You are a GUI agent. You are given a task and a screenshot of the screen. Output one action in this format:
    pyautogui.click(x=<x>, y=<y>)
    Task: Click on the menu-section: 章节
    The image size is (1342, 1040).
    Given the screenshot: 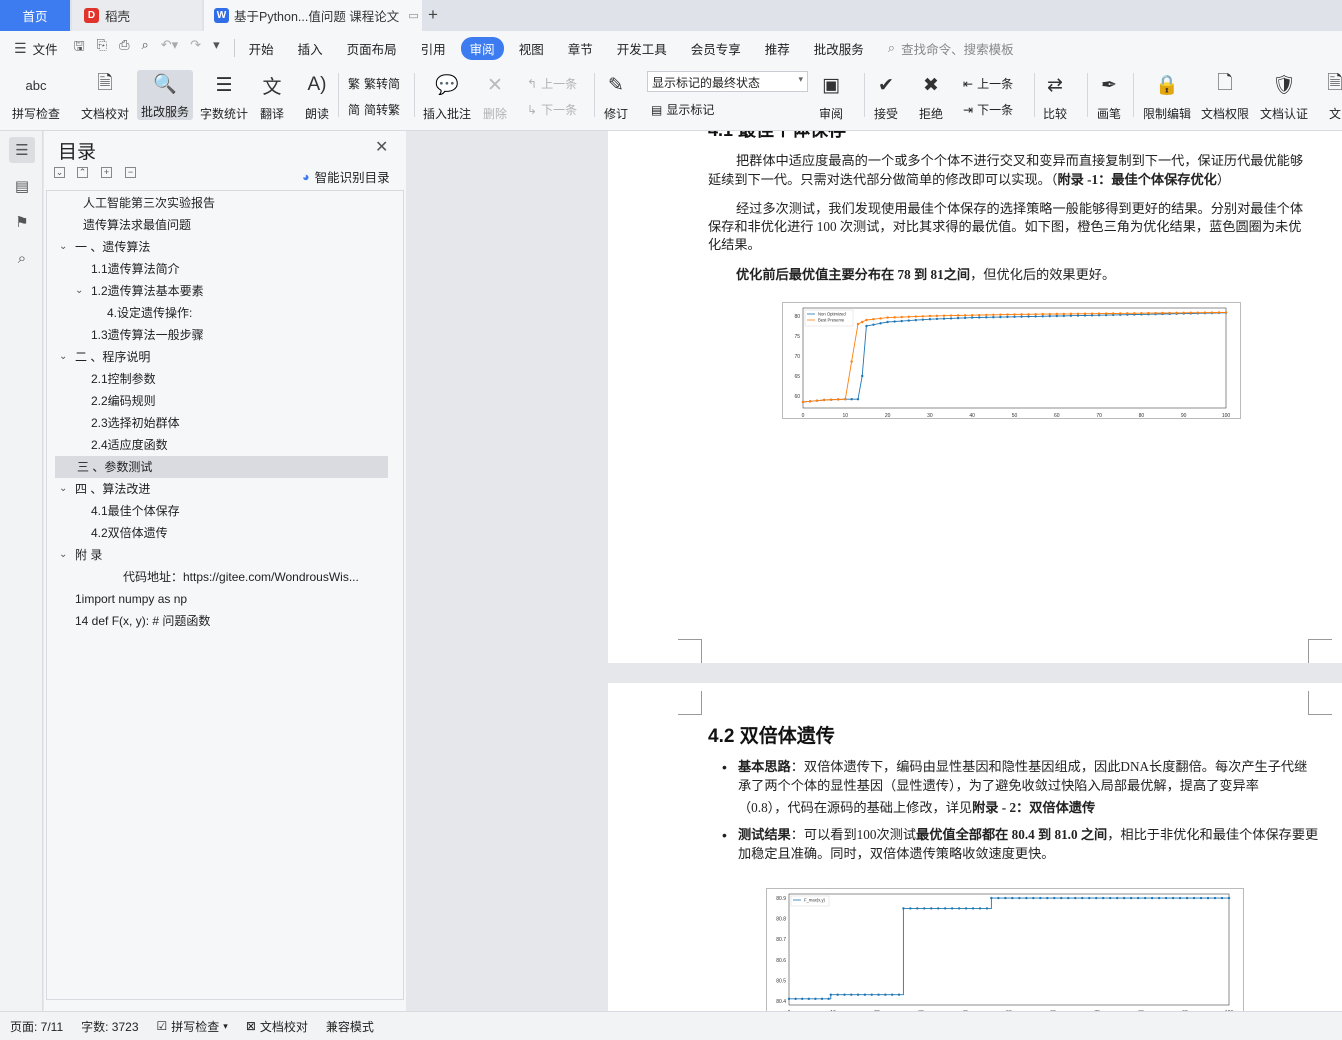 What is the action you would take?
    pyautogui.click(x=580, y=48)
    